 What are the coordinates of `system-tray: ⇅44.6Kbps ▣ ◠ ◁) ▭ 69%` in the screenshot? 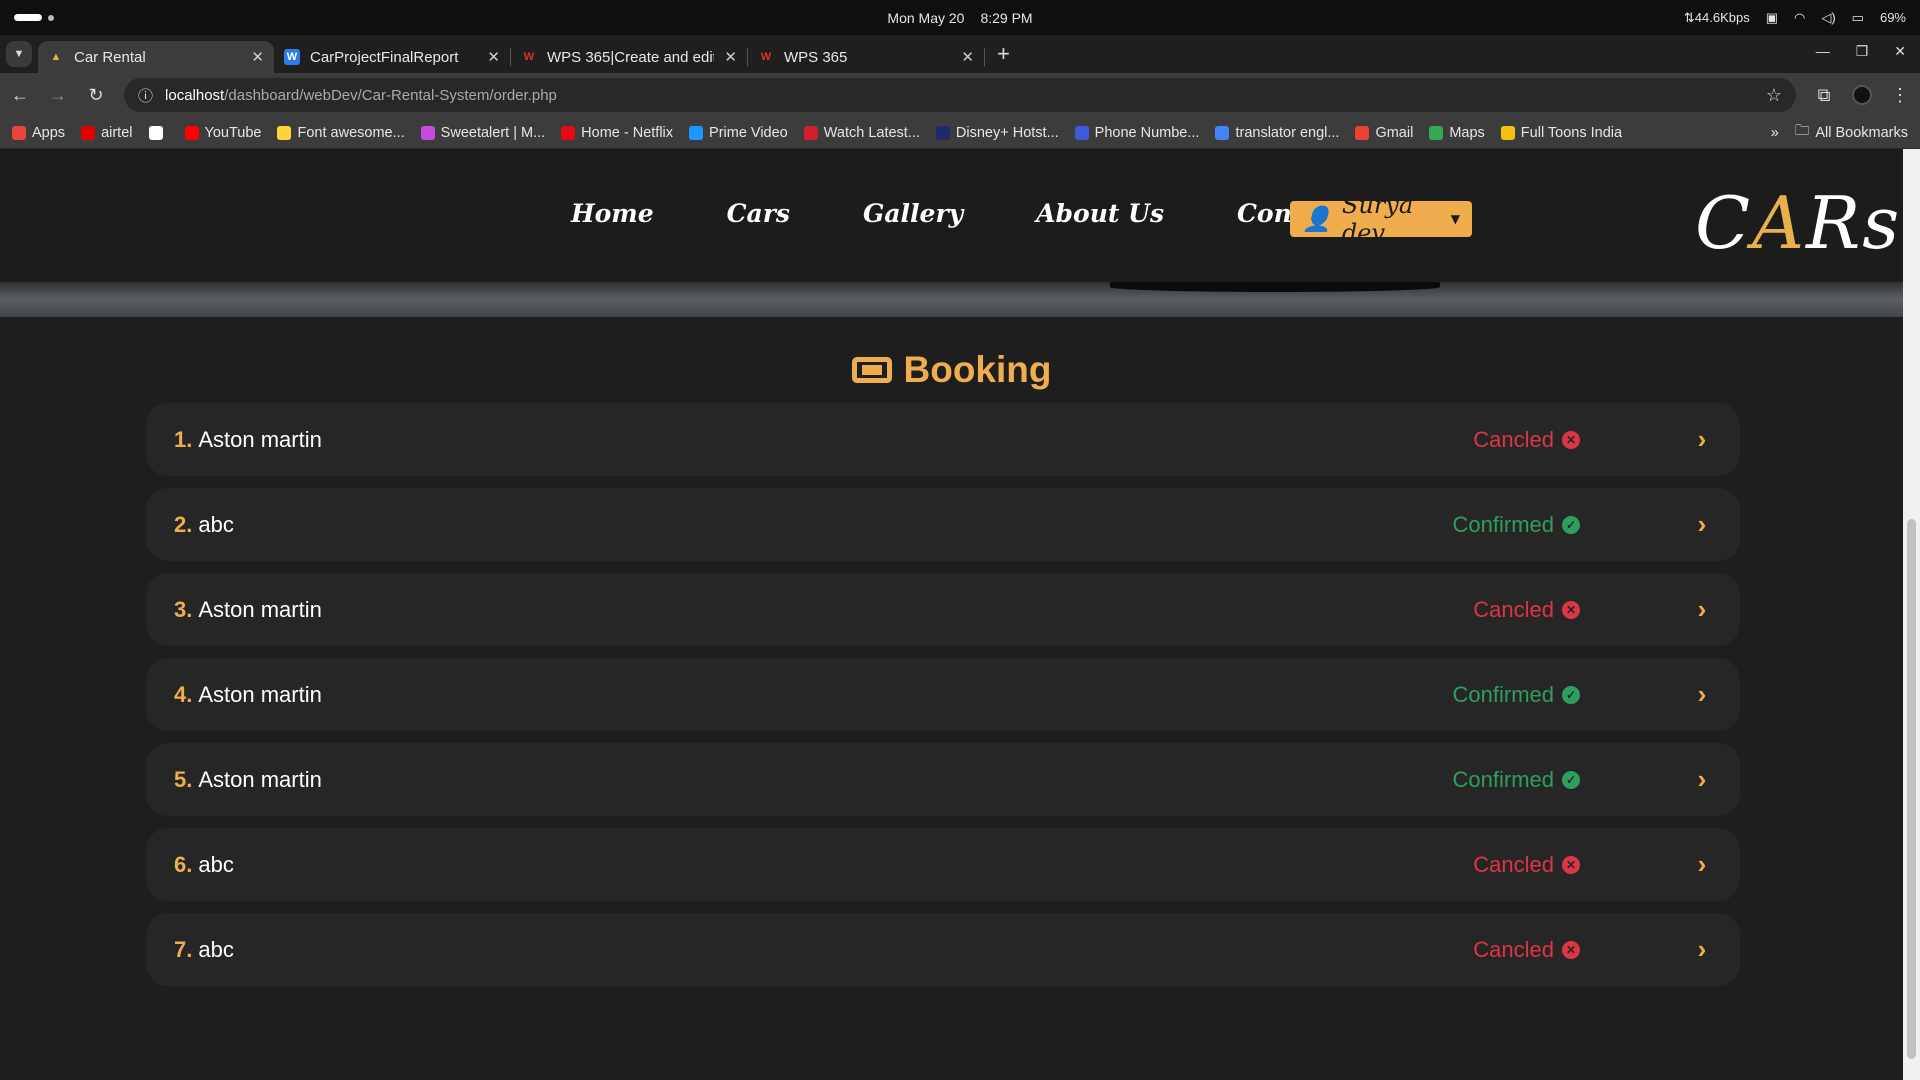 It's located at (1795, 18).